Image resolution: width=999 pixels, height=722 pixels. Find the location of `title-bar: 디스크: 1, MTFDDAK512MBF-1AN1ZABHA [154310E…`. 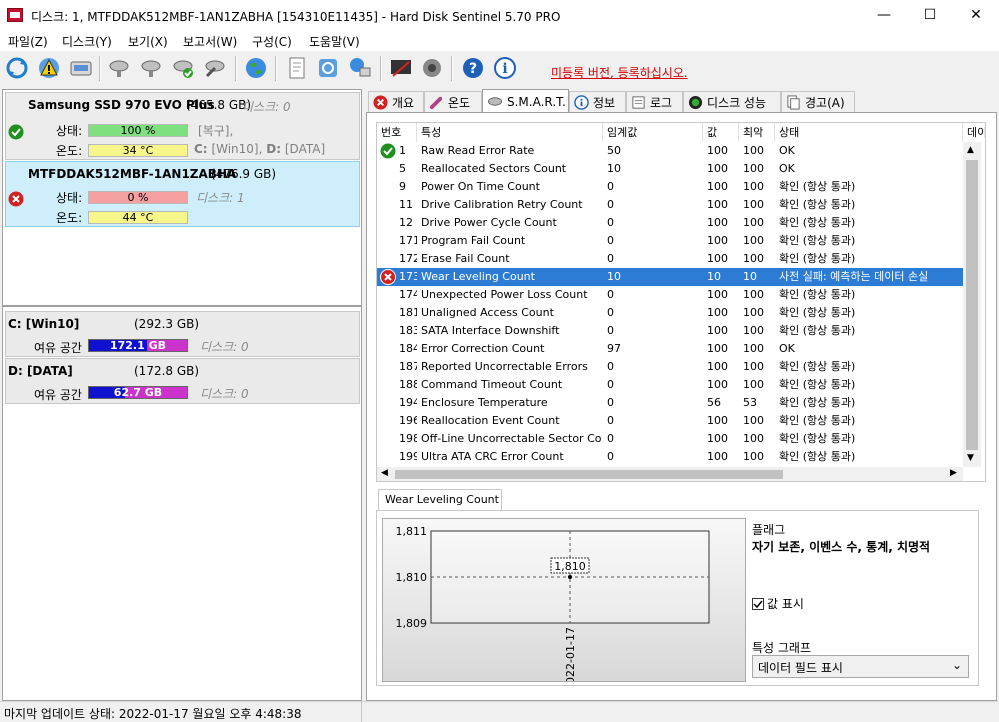

title-bar: 디스크: 1, MTFDDAK512MBF-1AN1ZABHA [154310E… is located at coordinates (499, 16).